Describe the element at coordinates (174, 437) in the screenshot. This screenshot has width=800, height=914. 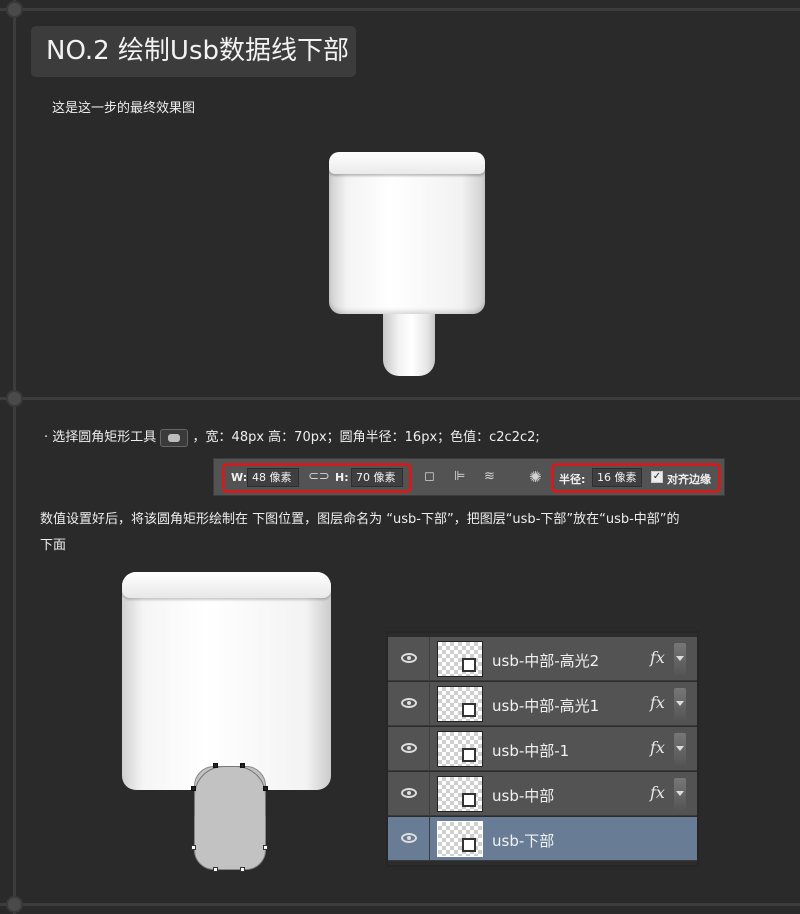
I see `rounded-rectangle-tool-icon` at that location.